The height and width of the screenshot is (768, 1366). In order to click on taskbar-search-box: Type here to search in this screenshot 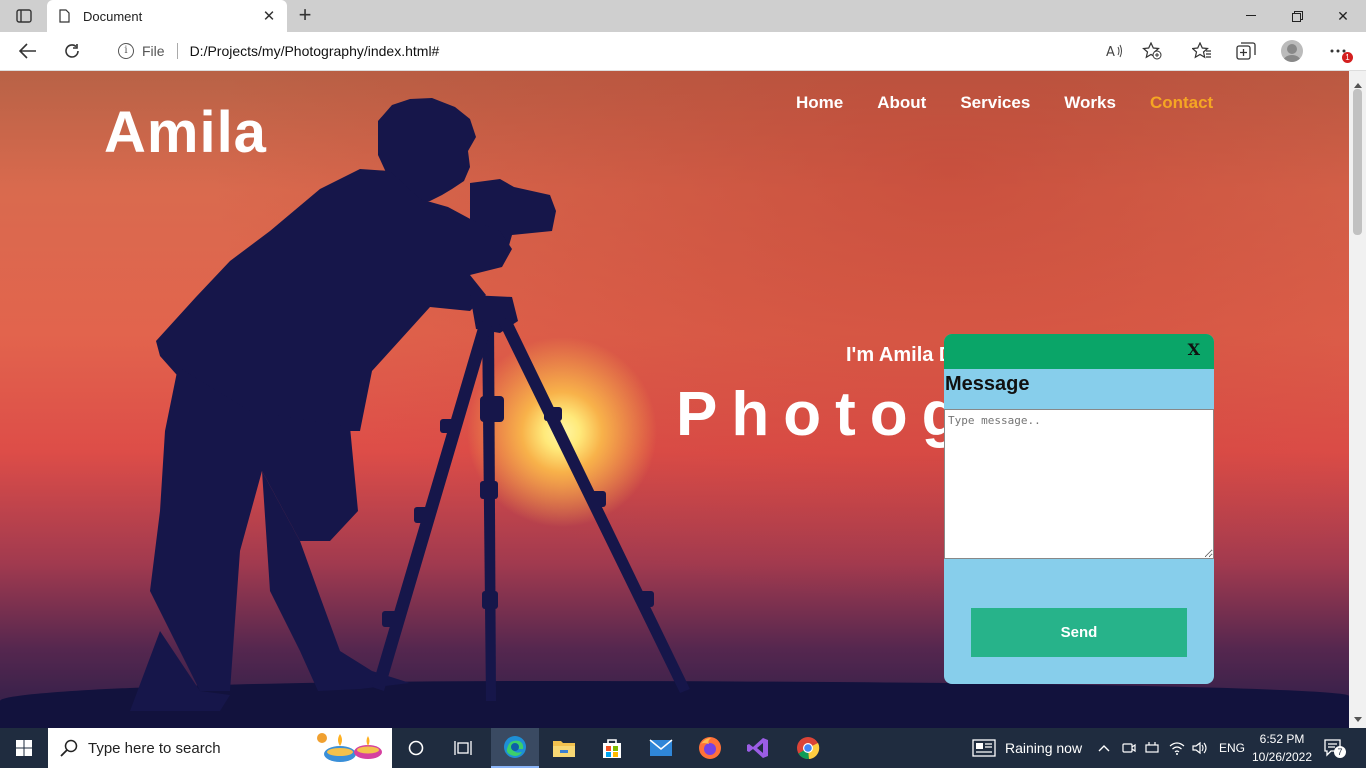, I will do `click(220, 748)`.